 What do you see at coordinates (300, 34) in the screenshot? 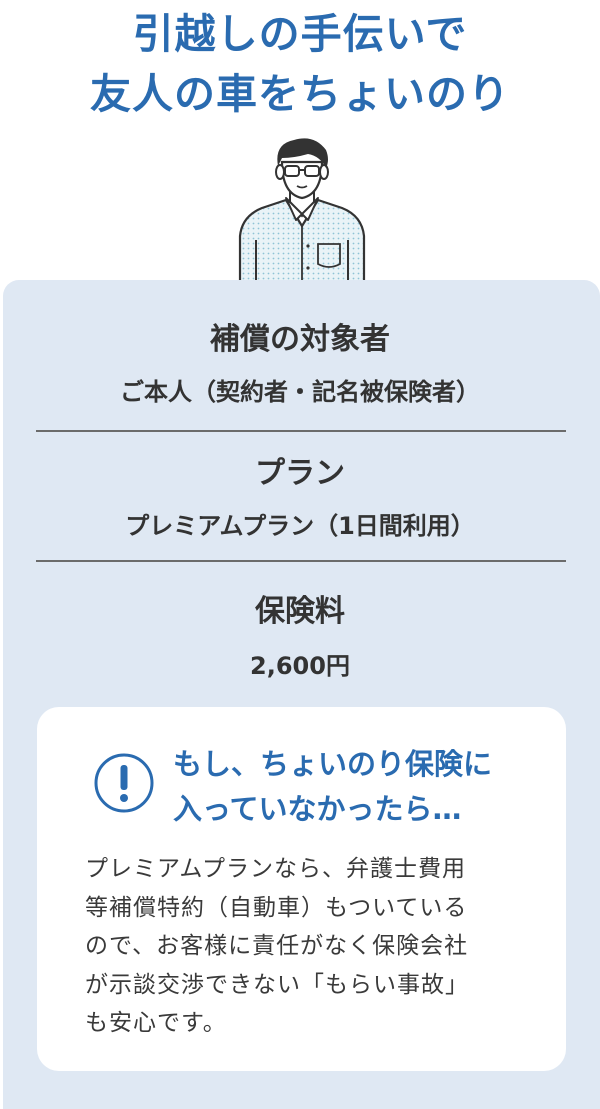
I see `headline-line-1: 引越しの手伝いで` at bounding box center [300, 34].